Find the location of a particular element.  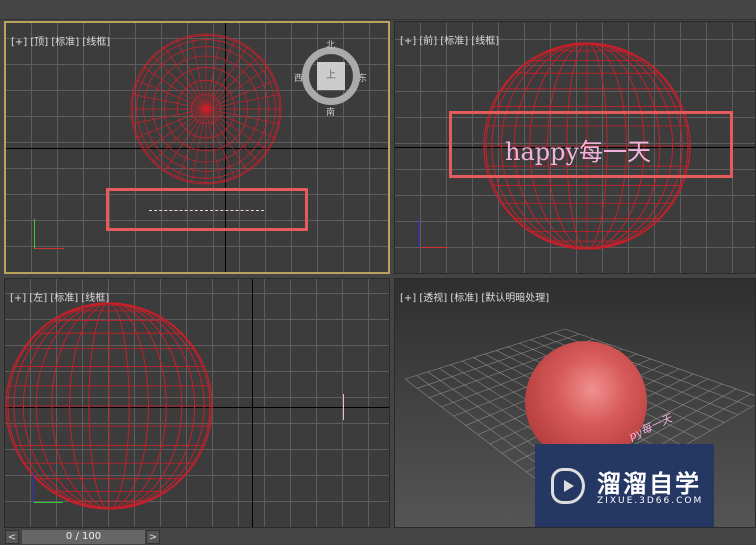

viewport-label: [+] [顶] [标准] [线框] is located at coordinates (60, 40).